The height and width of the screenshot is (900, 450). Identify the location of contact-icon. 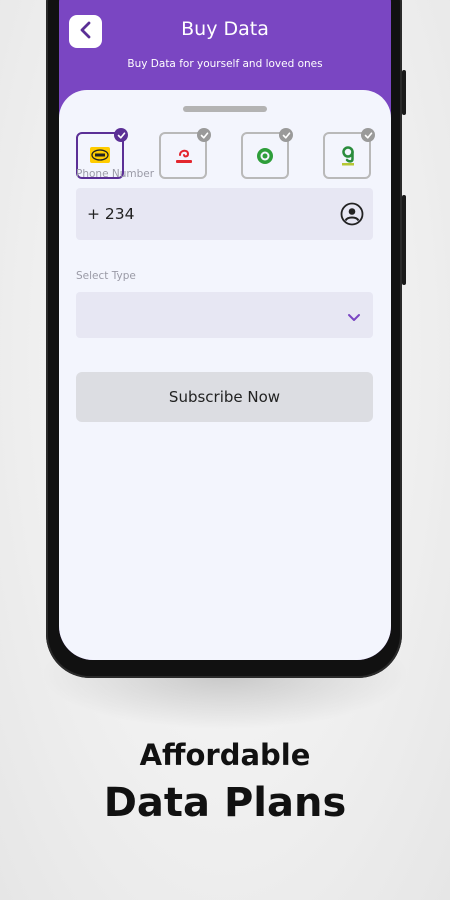
(352, 216).